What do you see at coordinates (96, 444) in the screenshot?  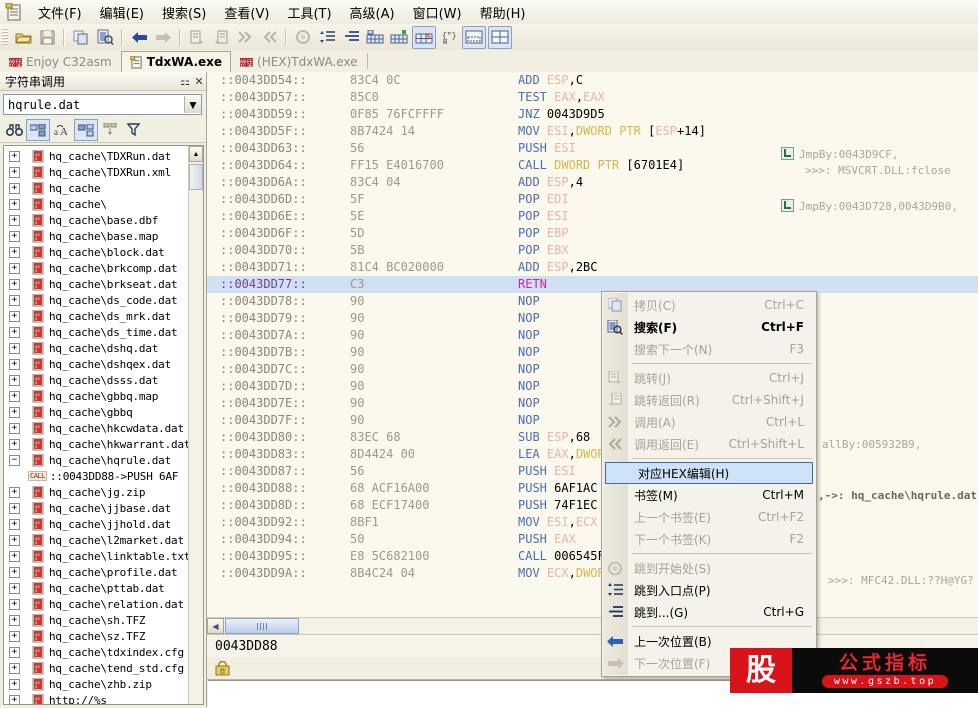 I see `tree-item: + A0 S hq_cache\hkwarrant.dat` at bounding box center [96, 444].